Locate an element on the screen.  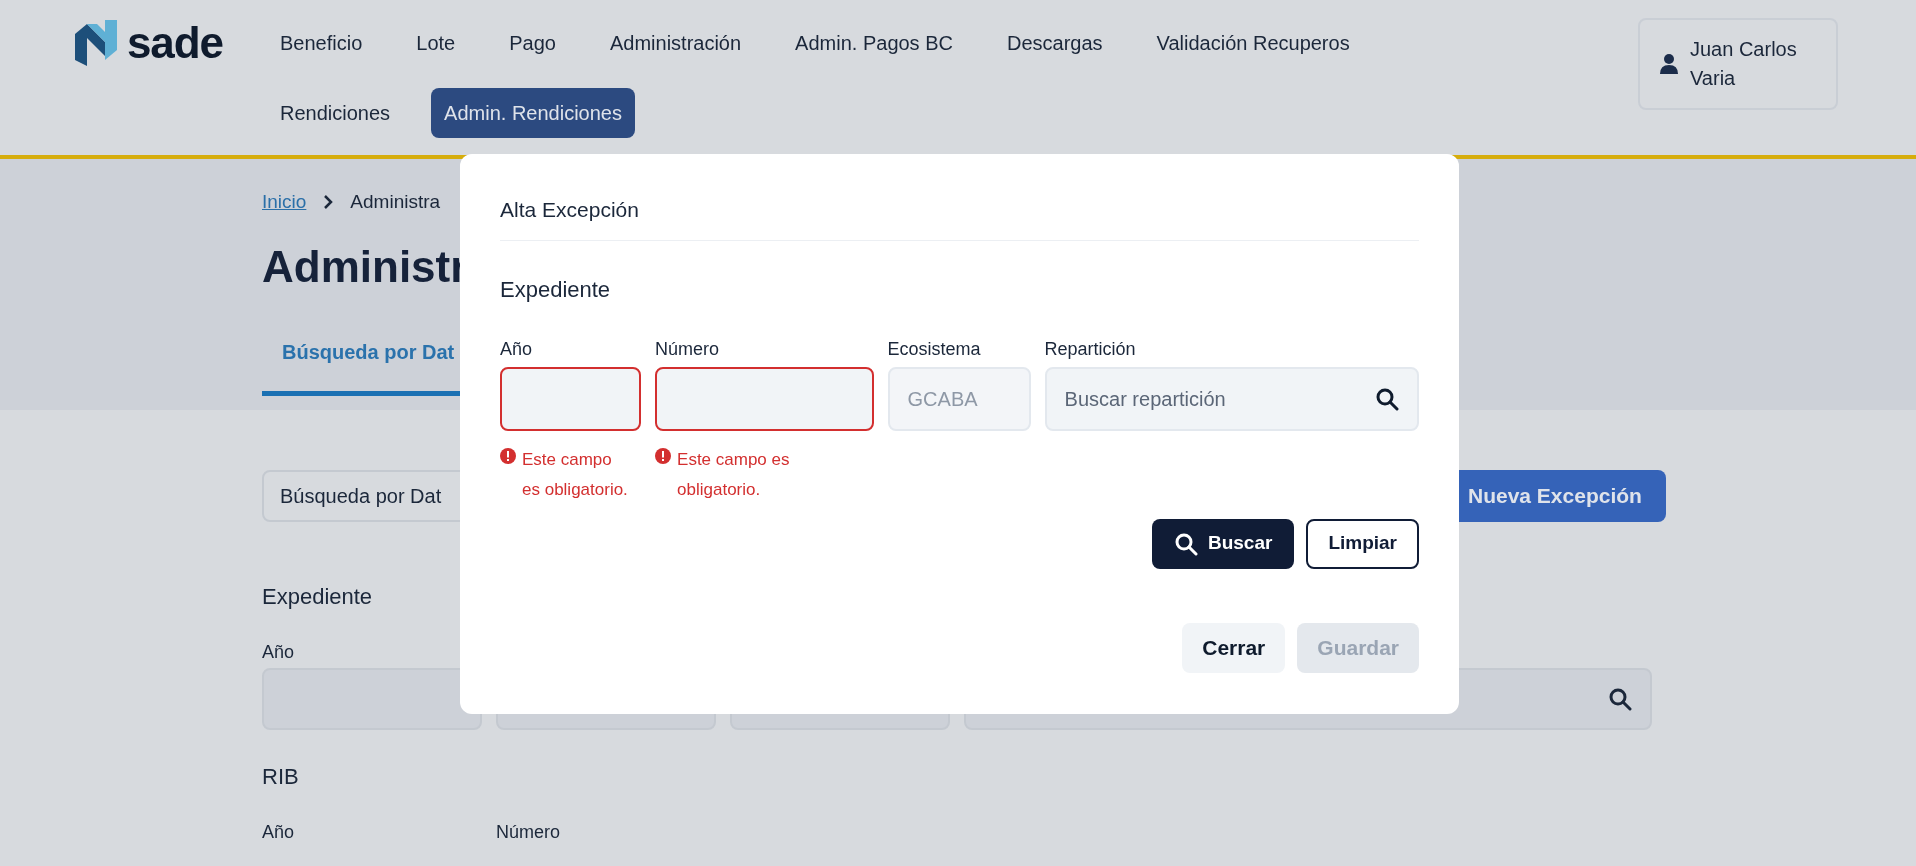
logo-icon is located at coordinates (97, 43).